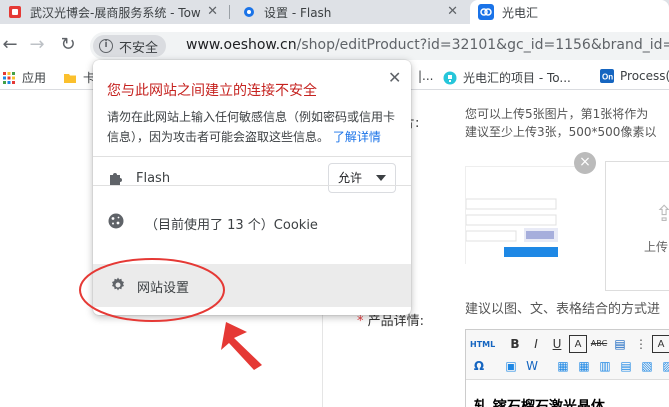  What do you see at coordinates (656, 247) in the screenshot?
I see `upload-label: 上传图` at bounding box center [656, 247].